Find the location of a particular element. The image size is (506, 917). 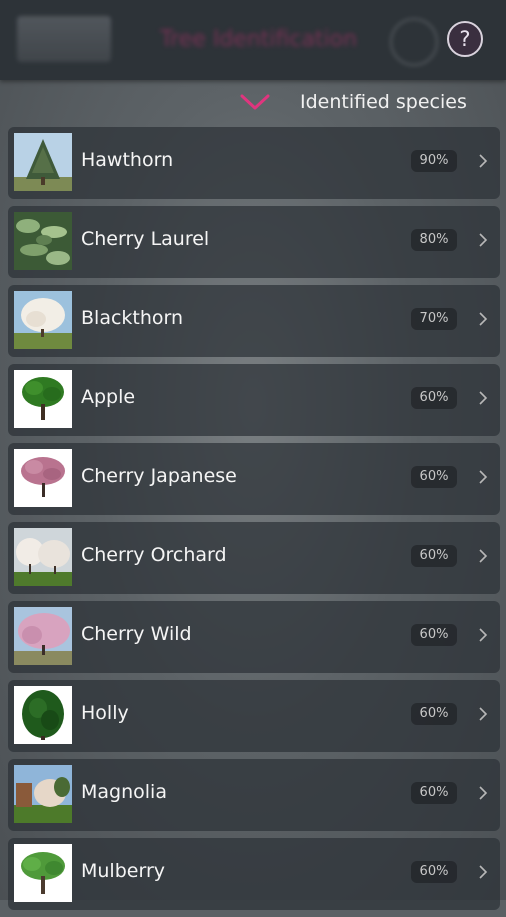

chevron-down-icon is located at coordinates (255, 102).